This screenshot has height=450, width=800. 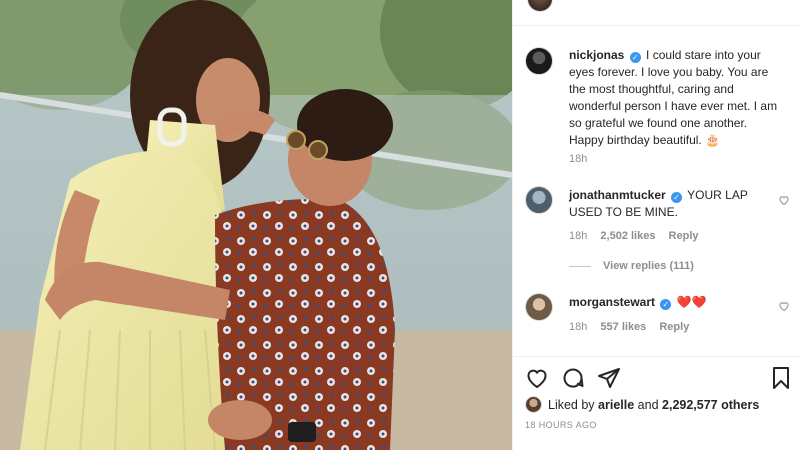 What do you see at coordinates (657, 379) in the screenshot?
I see `action-bar` at bounding box center [657, 379].